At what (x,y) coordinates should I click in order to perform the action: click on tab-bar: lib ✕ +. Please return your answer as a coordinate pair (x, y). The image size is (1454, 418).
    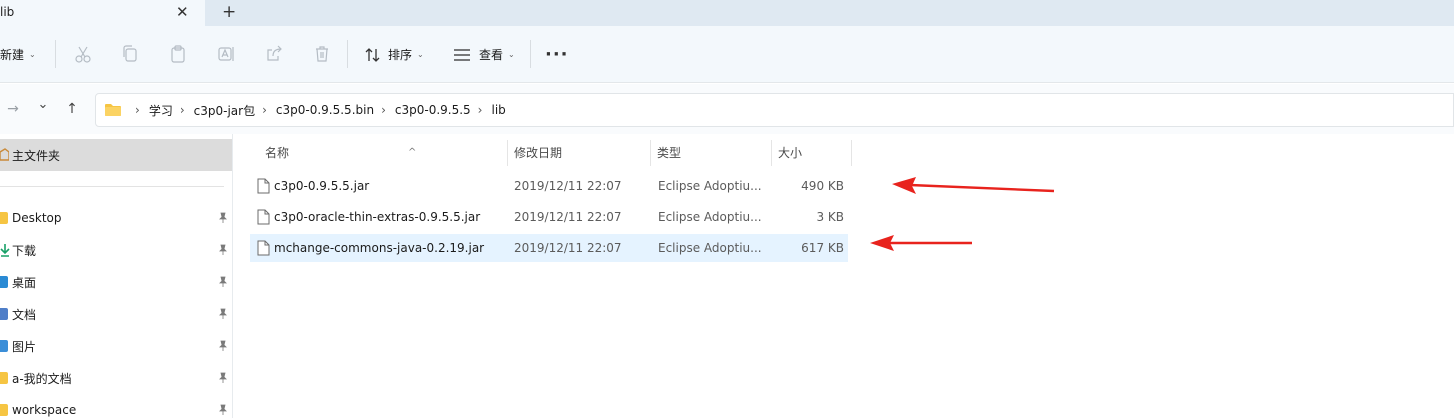
    Looking at the image, I should click on (727, 13).